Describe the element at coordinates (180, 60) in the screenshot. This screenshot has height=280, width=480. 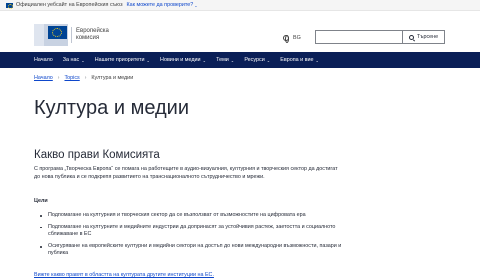
I see `nav-item-label: Новини и медии` at that location.